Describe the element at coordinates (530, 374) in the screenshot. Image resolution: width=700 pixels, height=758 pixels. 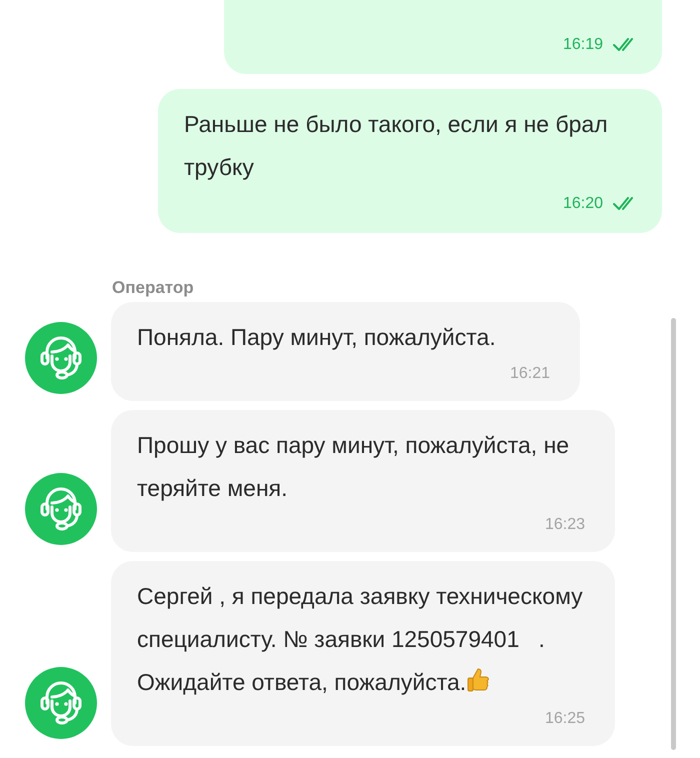
I see `message-time: 16:21` at that location.